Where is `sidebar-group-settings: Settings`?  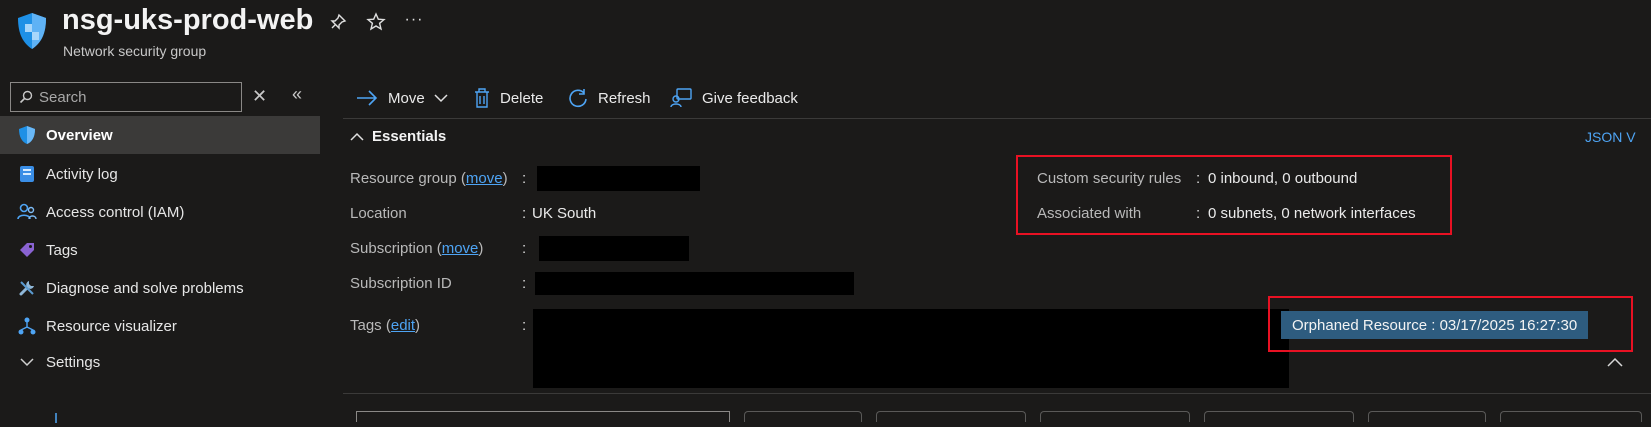
sidebar-group-settings: Settings is located at coordinates (160, 362).